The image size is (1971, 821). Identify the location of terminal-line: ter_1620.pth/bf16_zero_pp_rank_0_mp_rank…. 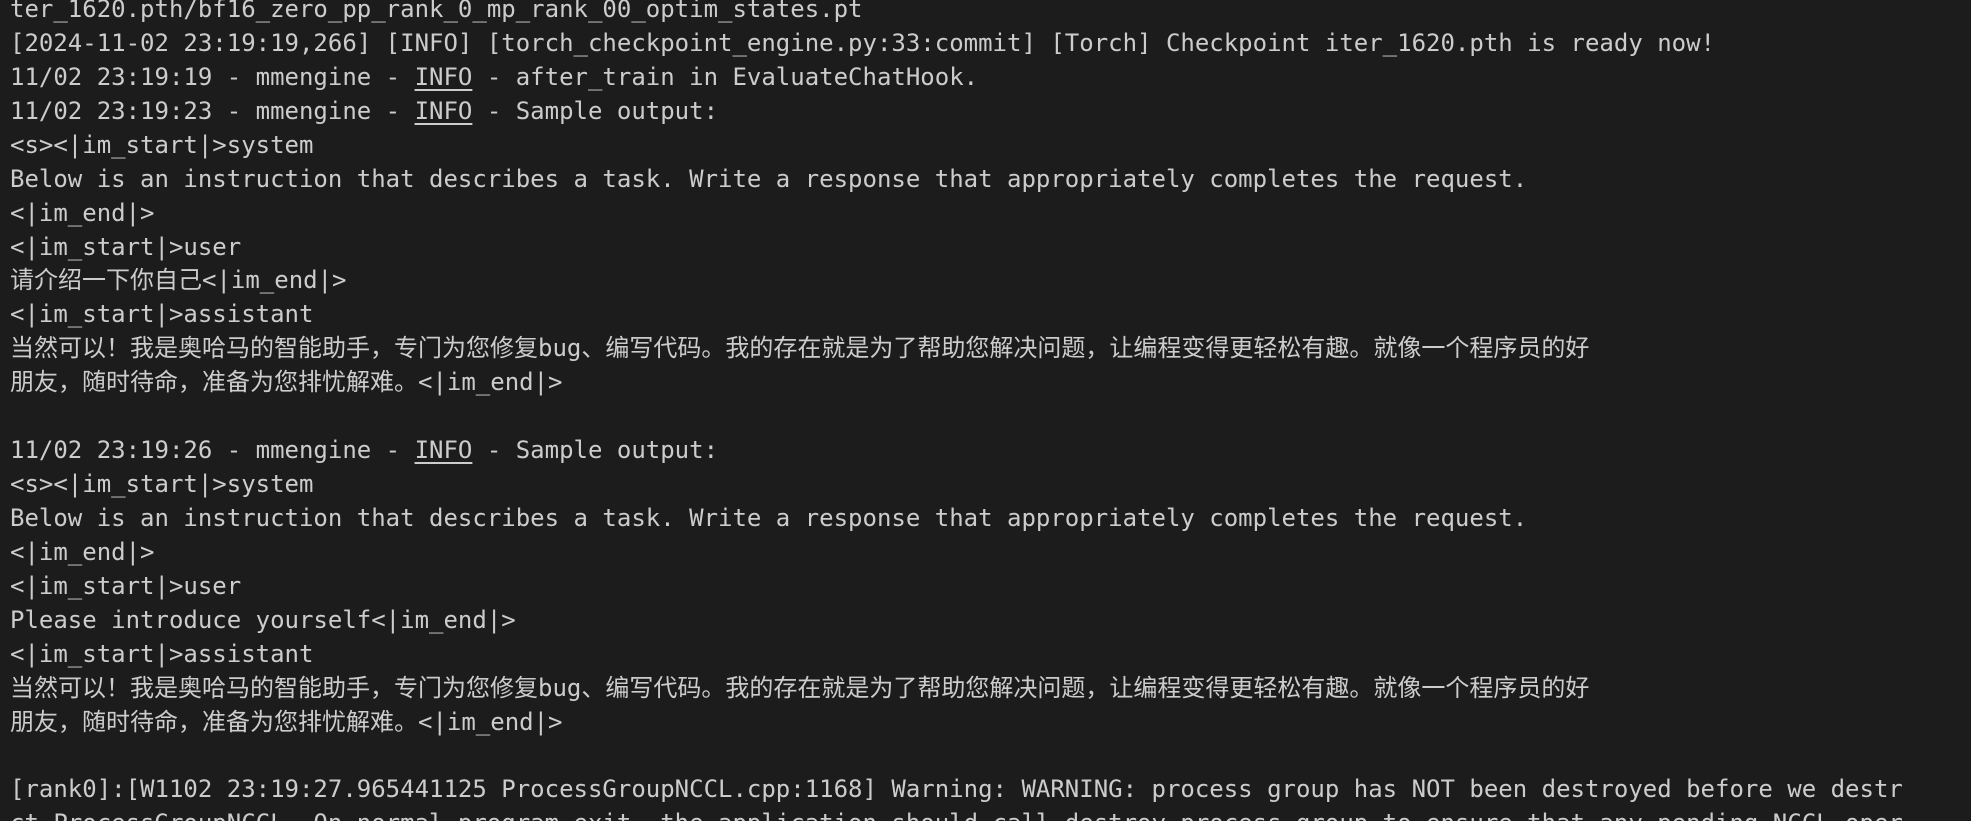
(436, 13).